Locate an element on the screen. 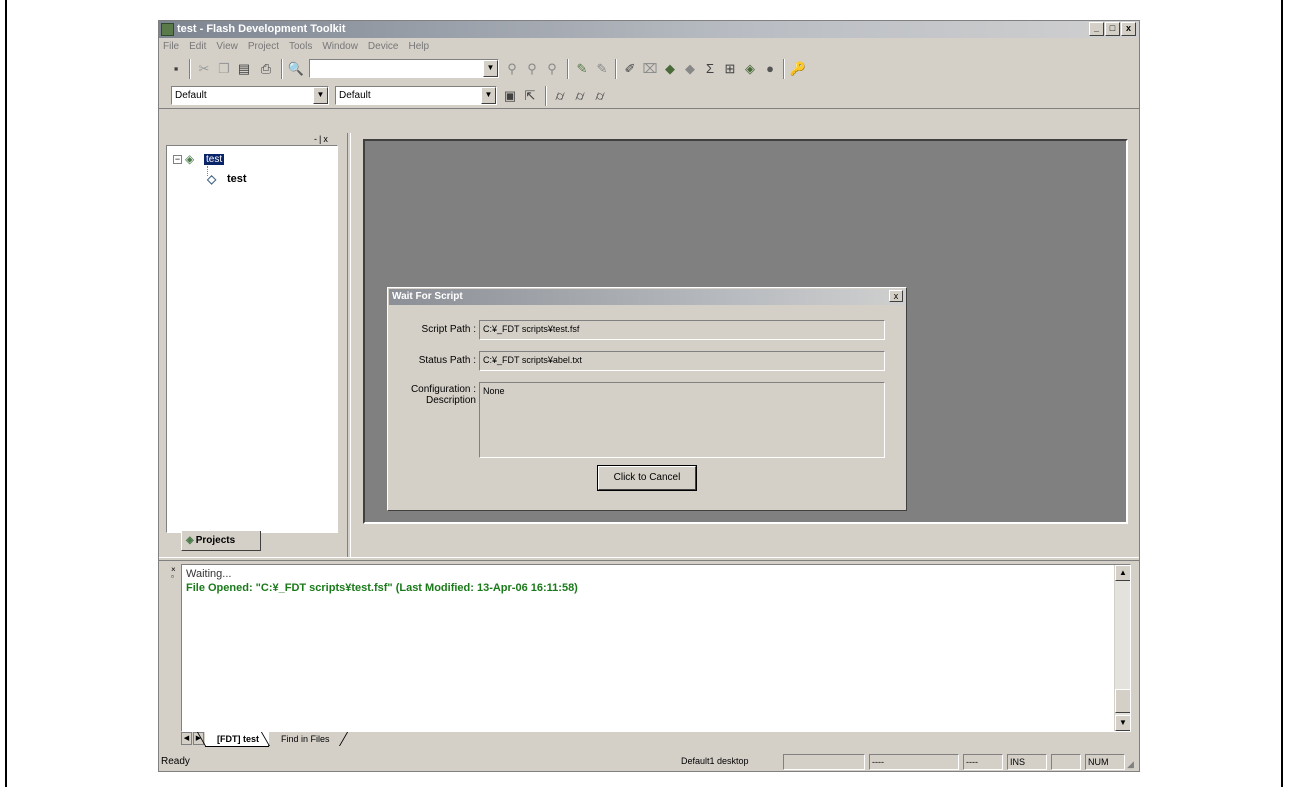 This screenshot has width=1289, height=787. minimize-button: _ is located at coordinates (1096, 29).